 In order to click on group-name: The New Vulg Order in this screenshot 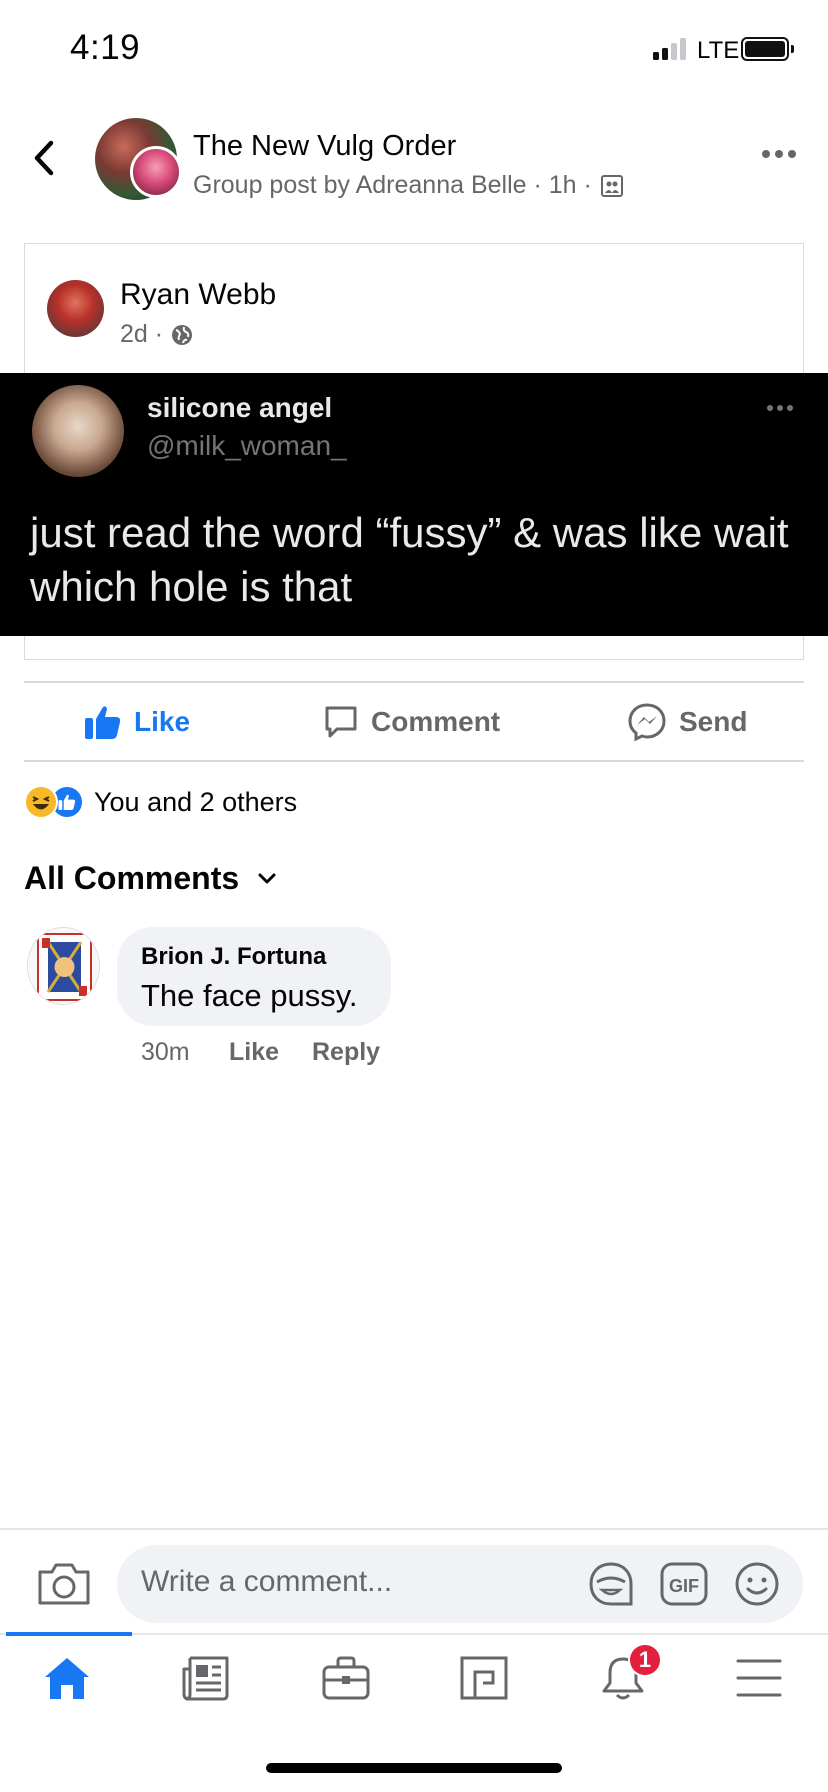, I will do `click(324, 146)`.